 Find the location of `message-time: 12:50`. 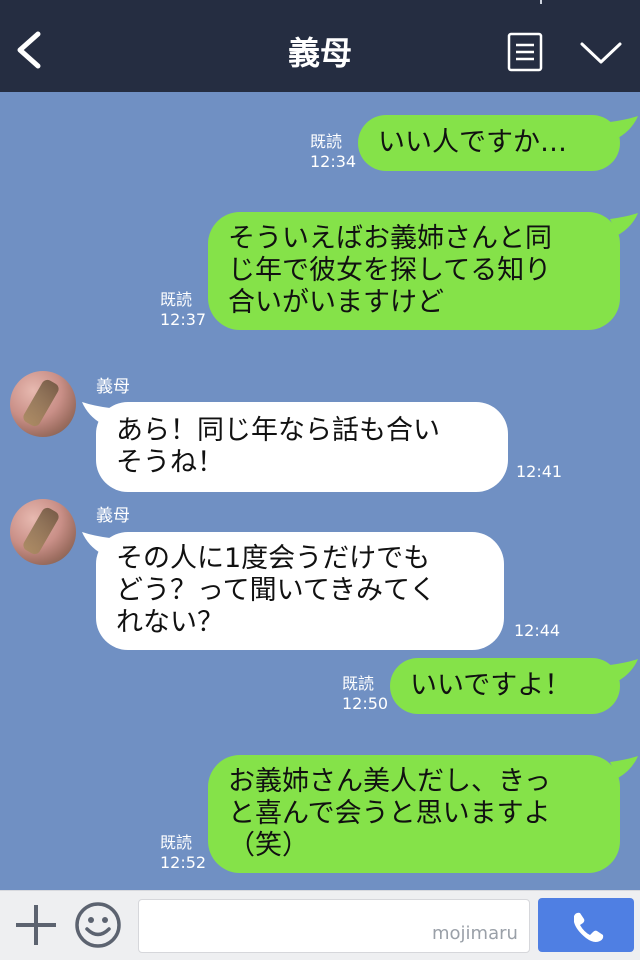

message-time: 12:50 is located at coordinates (365, 703).